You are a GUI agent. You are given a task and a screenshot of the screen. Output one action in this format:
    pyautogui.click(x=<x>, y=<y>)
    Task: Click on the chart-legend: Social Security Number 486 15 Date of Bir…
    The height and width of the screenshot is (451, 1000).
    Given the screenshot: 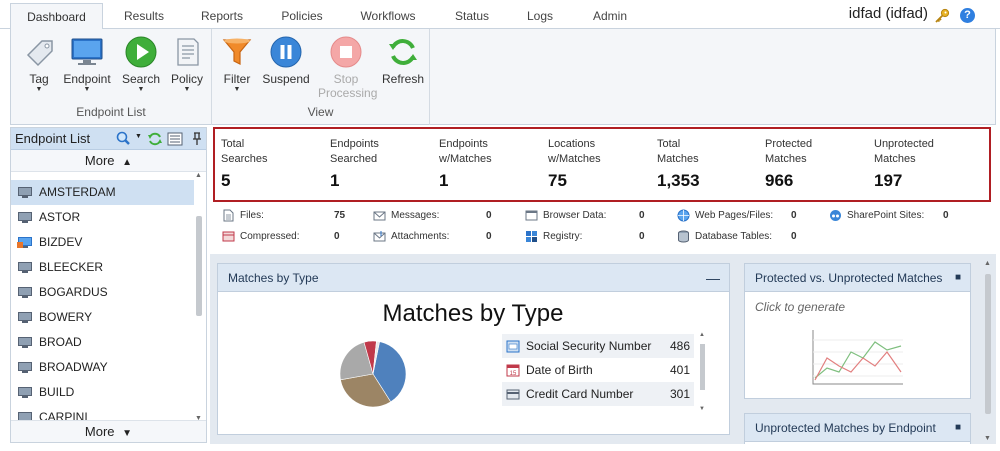 What is the action you would take?
    pyautogui.click(x=598, y=370)
    